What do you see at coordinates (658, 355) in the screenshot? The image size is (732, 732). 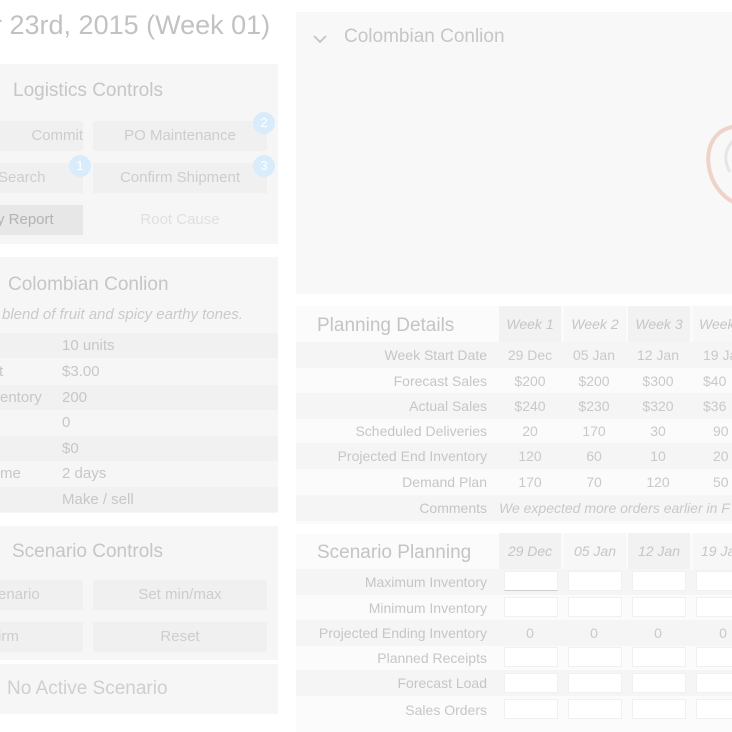 I see `planning-cell: 12 Jan` at bounding box center [658, 355].